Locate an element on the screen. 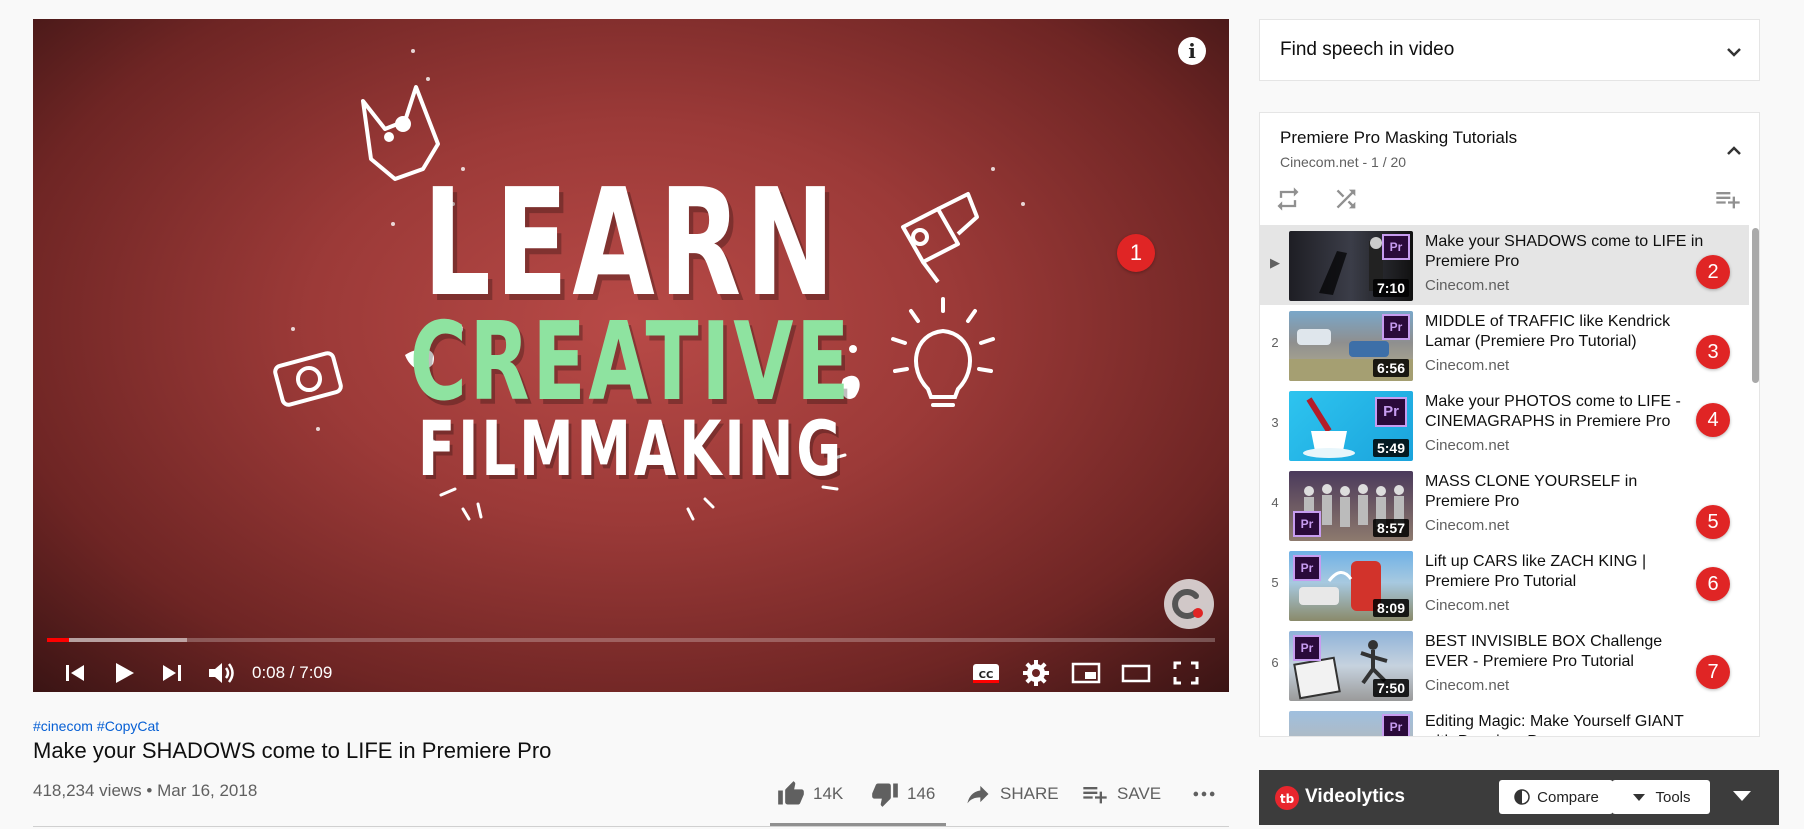 The image size is (1804, 829). hashtags: #cinecom #CopyCat is located at coordinates (98, 726).